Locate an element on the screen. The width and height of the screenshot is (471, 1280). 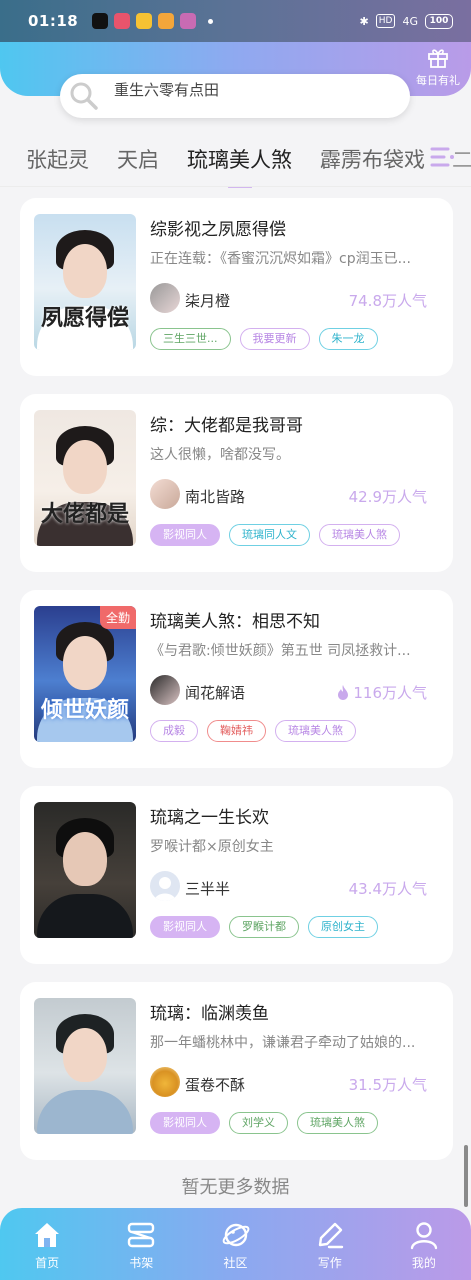
book-description: 罗喉计都×原创女主 is located at coordinates (212, 847).